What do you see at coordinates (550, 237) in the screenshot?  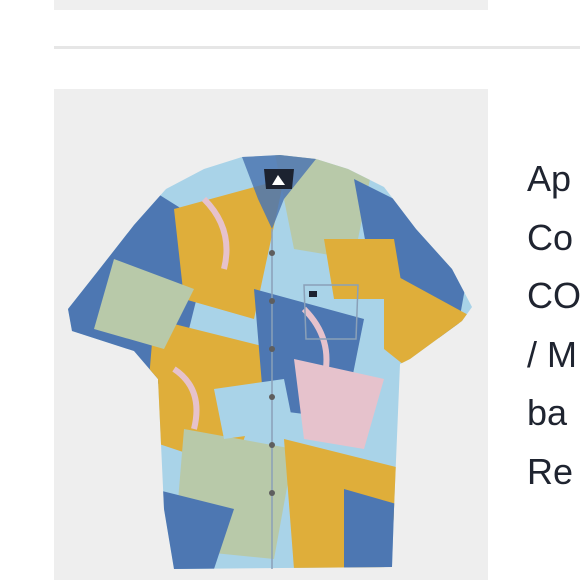 I see `details-line: Co` at bounding box center [550, 237].